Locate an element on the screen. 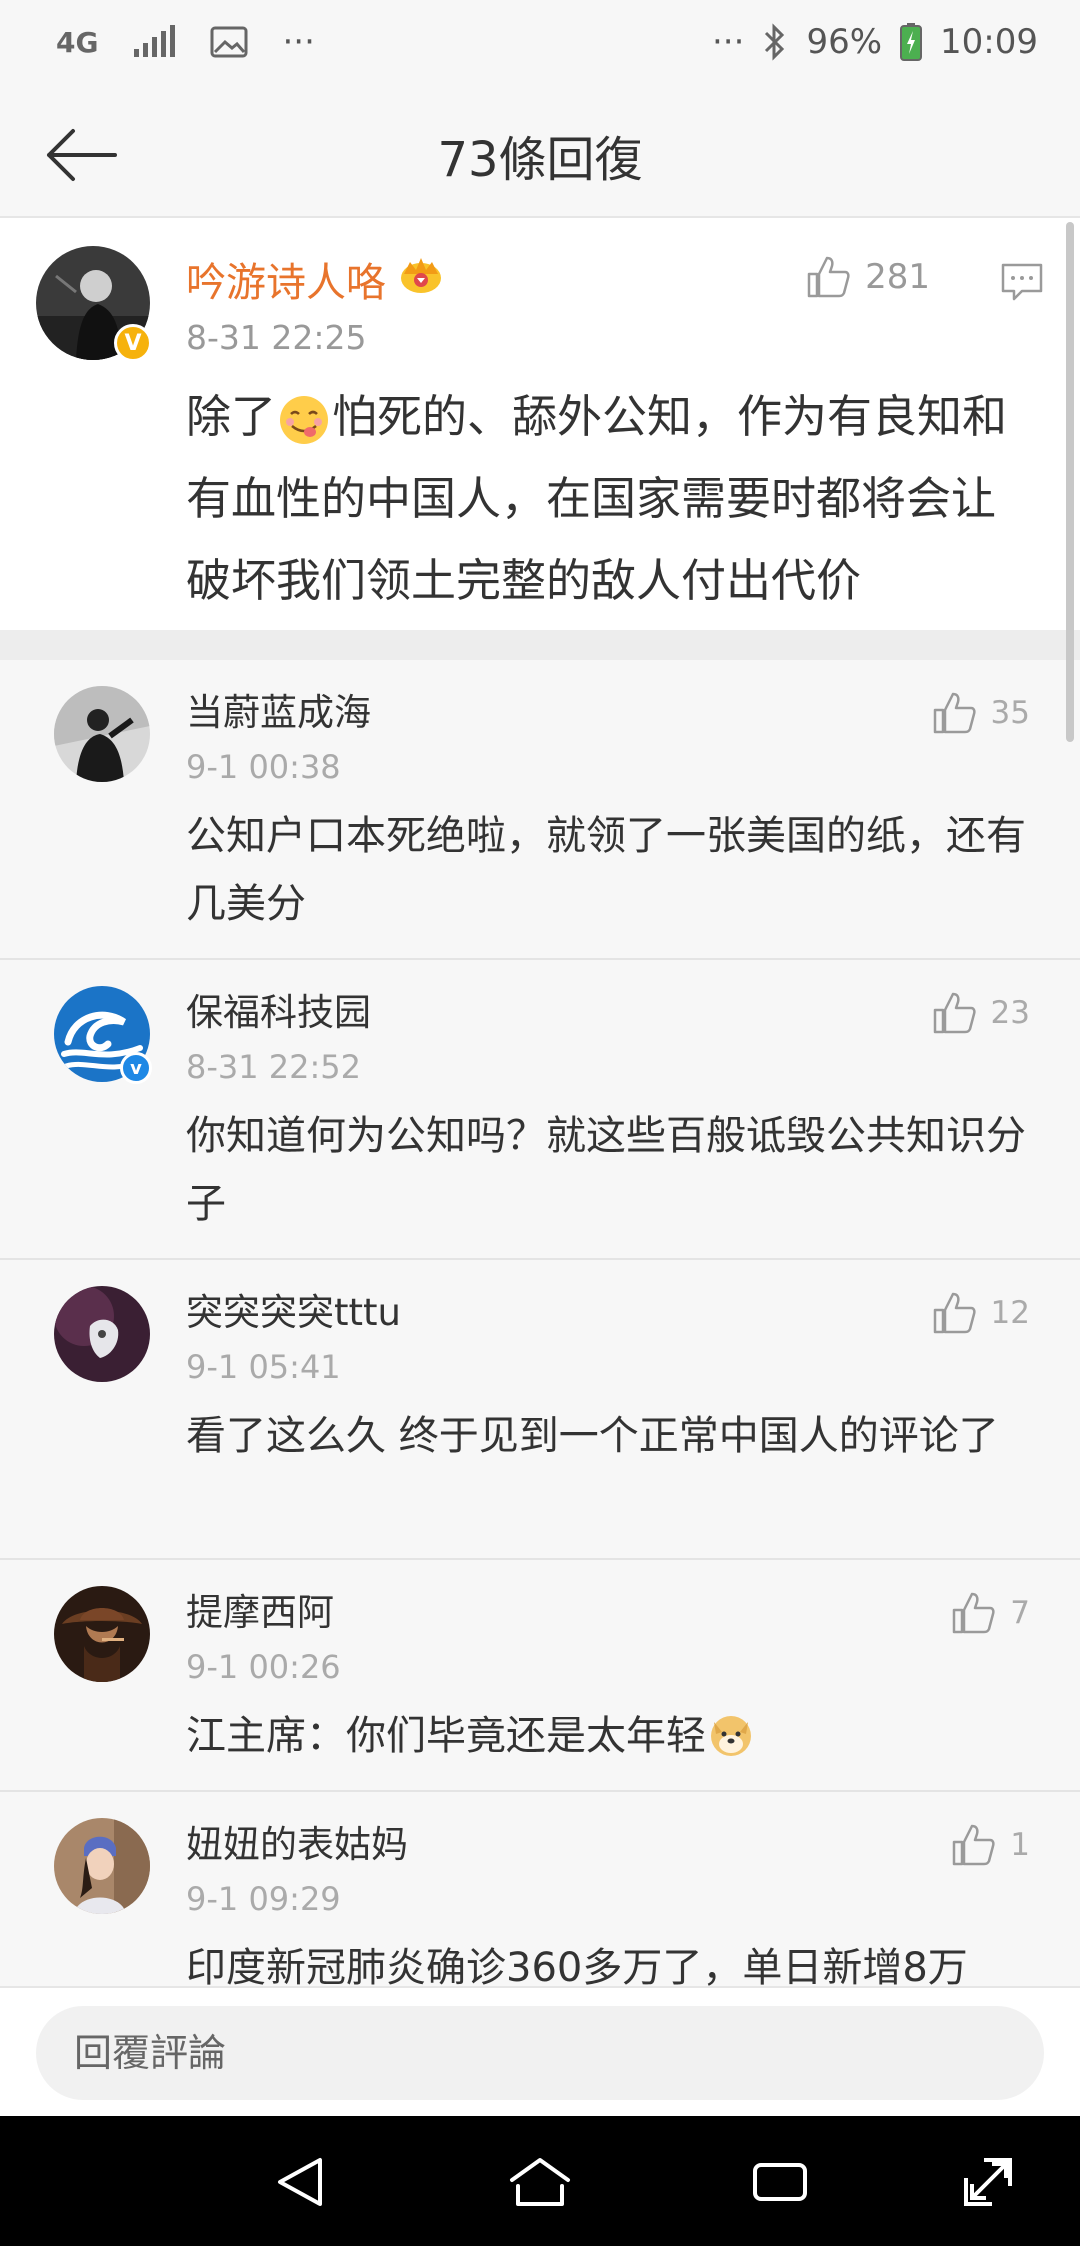  home-icon is located at coordinates (540, 2182).